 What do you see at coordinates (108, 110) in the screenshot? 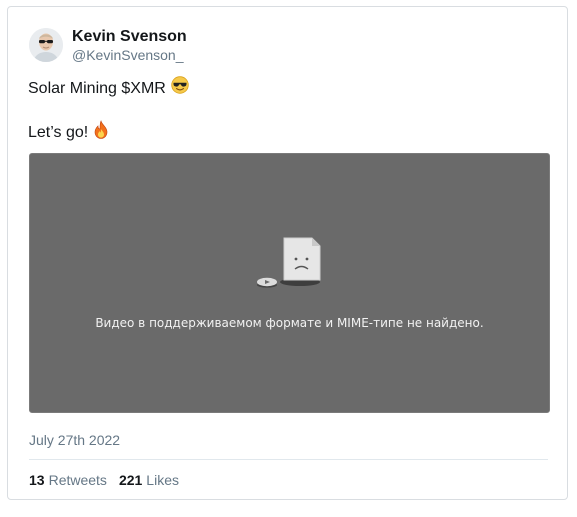
I see `tweet-text: Solar Mining $XMR Let’s go!` at bounding box center [108, 110].